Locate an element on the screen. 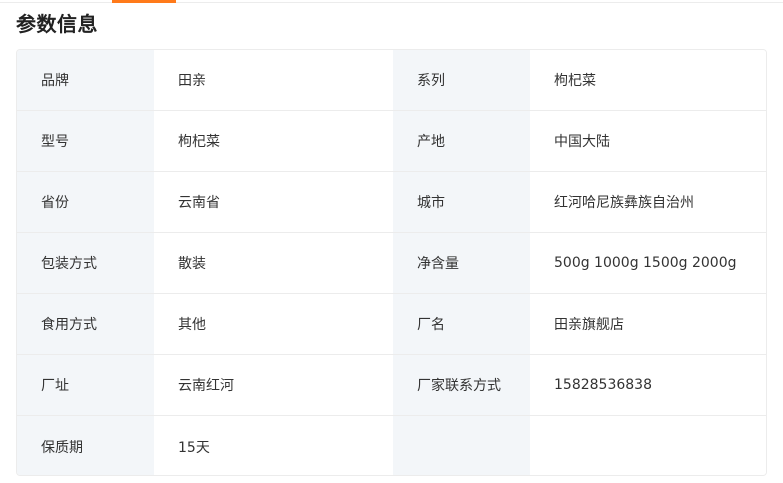 The image size is (783, 483). param-value: 15天 is located at coordinates (273, 445).